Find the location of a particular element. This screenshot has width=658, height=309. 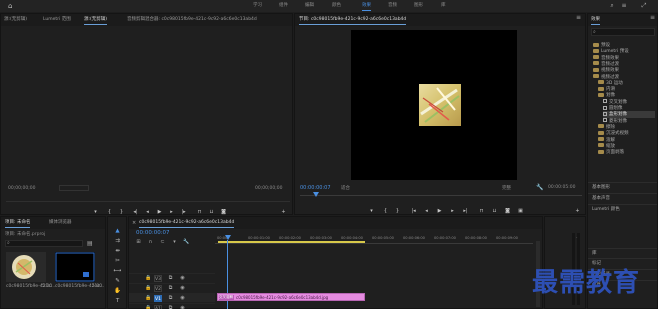

program-add-marker-icon: ▾ is located at coordinates (371, 211).